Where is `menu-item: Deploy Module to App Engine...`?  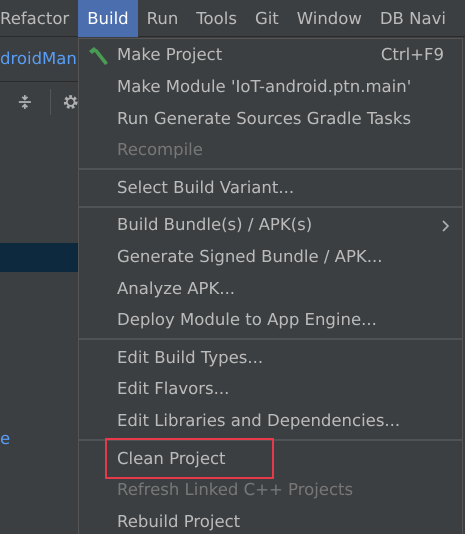 menu-item: Deploy Module to App Engine... is located at coordinates (270, 320).